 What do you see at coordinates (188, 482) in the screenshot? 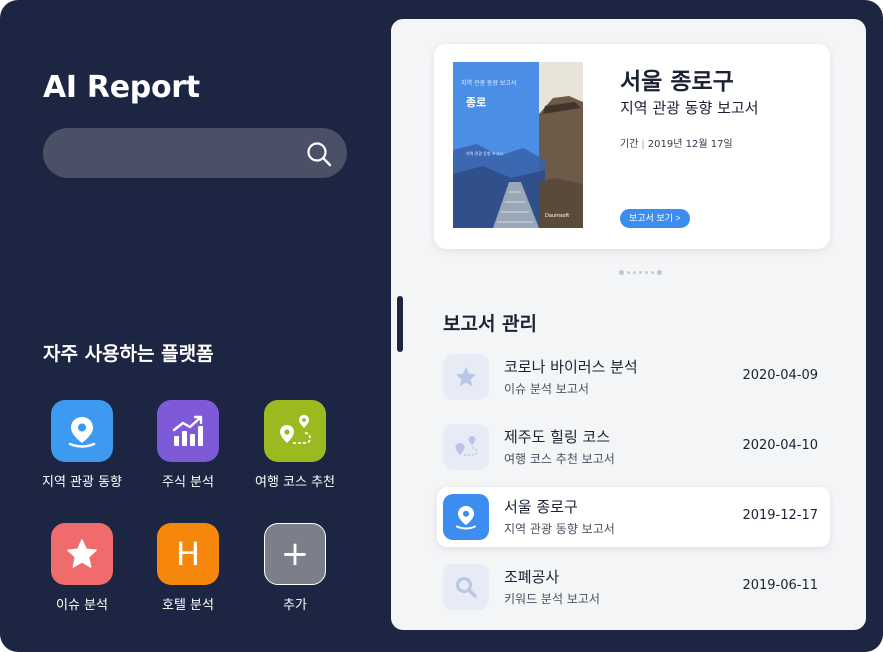
I see `platform-label: 주식 분석` at bounding box center [188, 482].